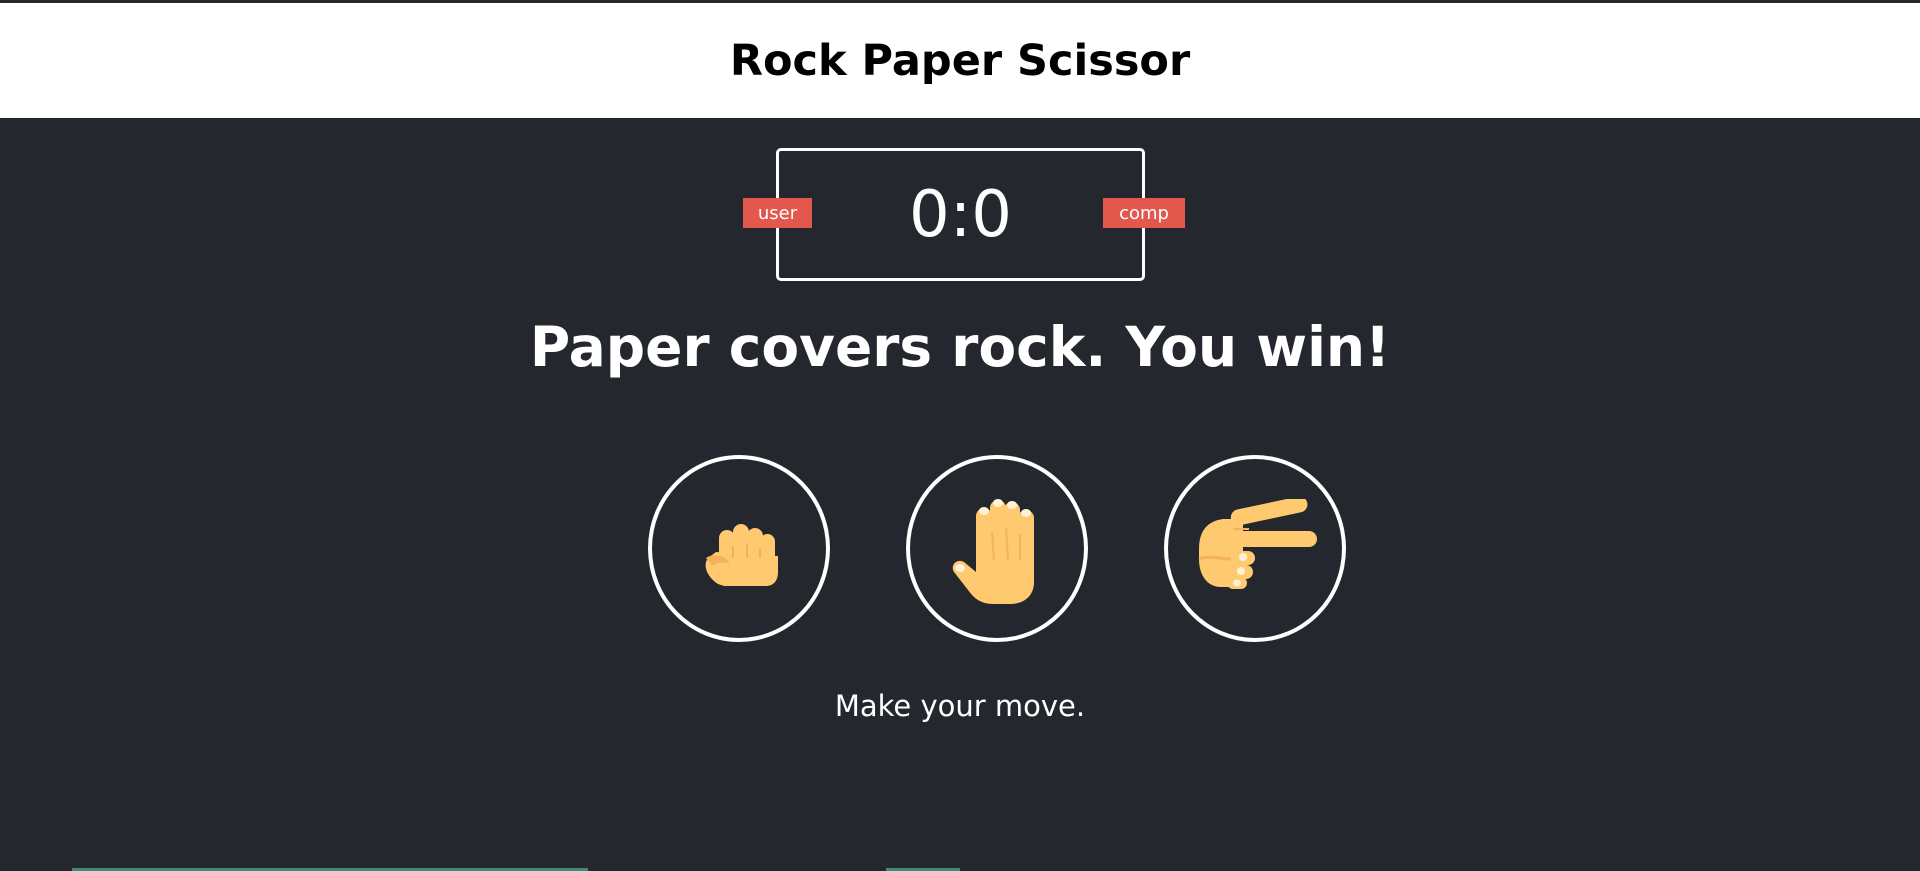 The height and width of the screenshot is (871, 1920). What do you see at coordinates (741, 554) in the screenshot?
I see `raised-fist-icon` at bounding box center [741, 554].